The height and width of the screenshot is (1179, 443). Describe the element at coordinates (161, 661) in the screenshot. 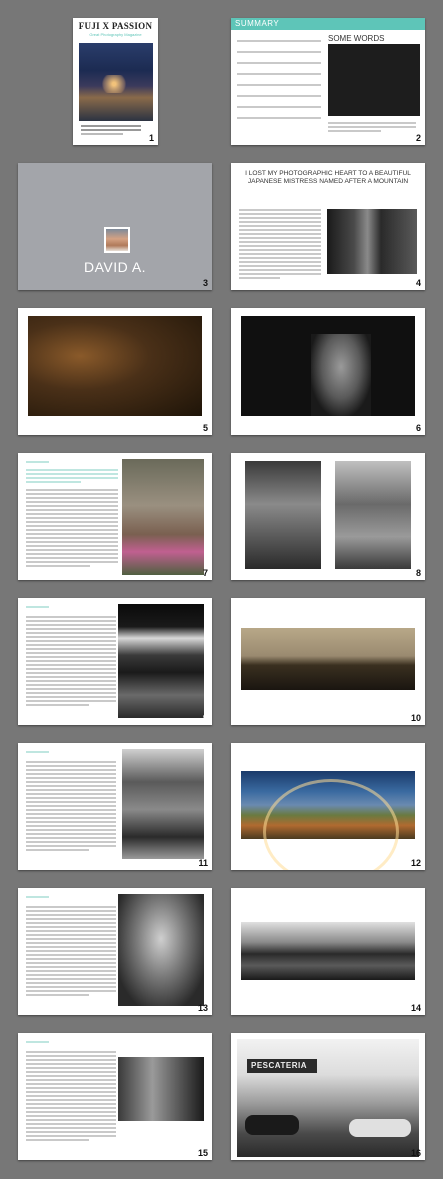

I see `mountain-cloud-photo` at that location.